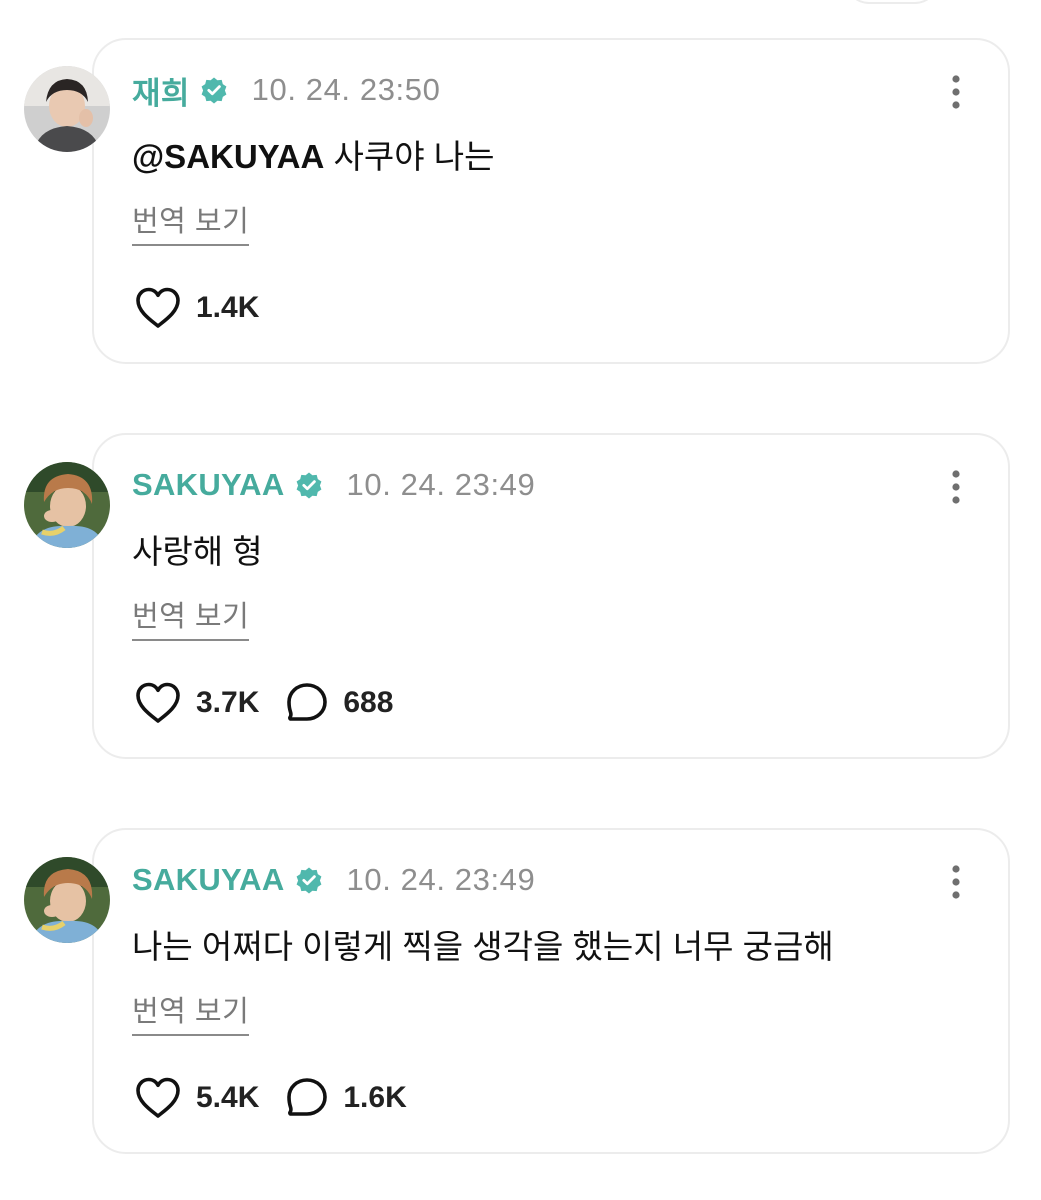 The image size is (1041, 1200). I want to click on reply-count: 688, so click(368, 702).